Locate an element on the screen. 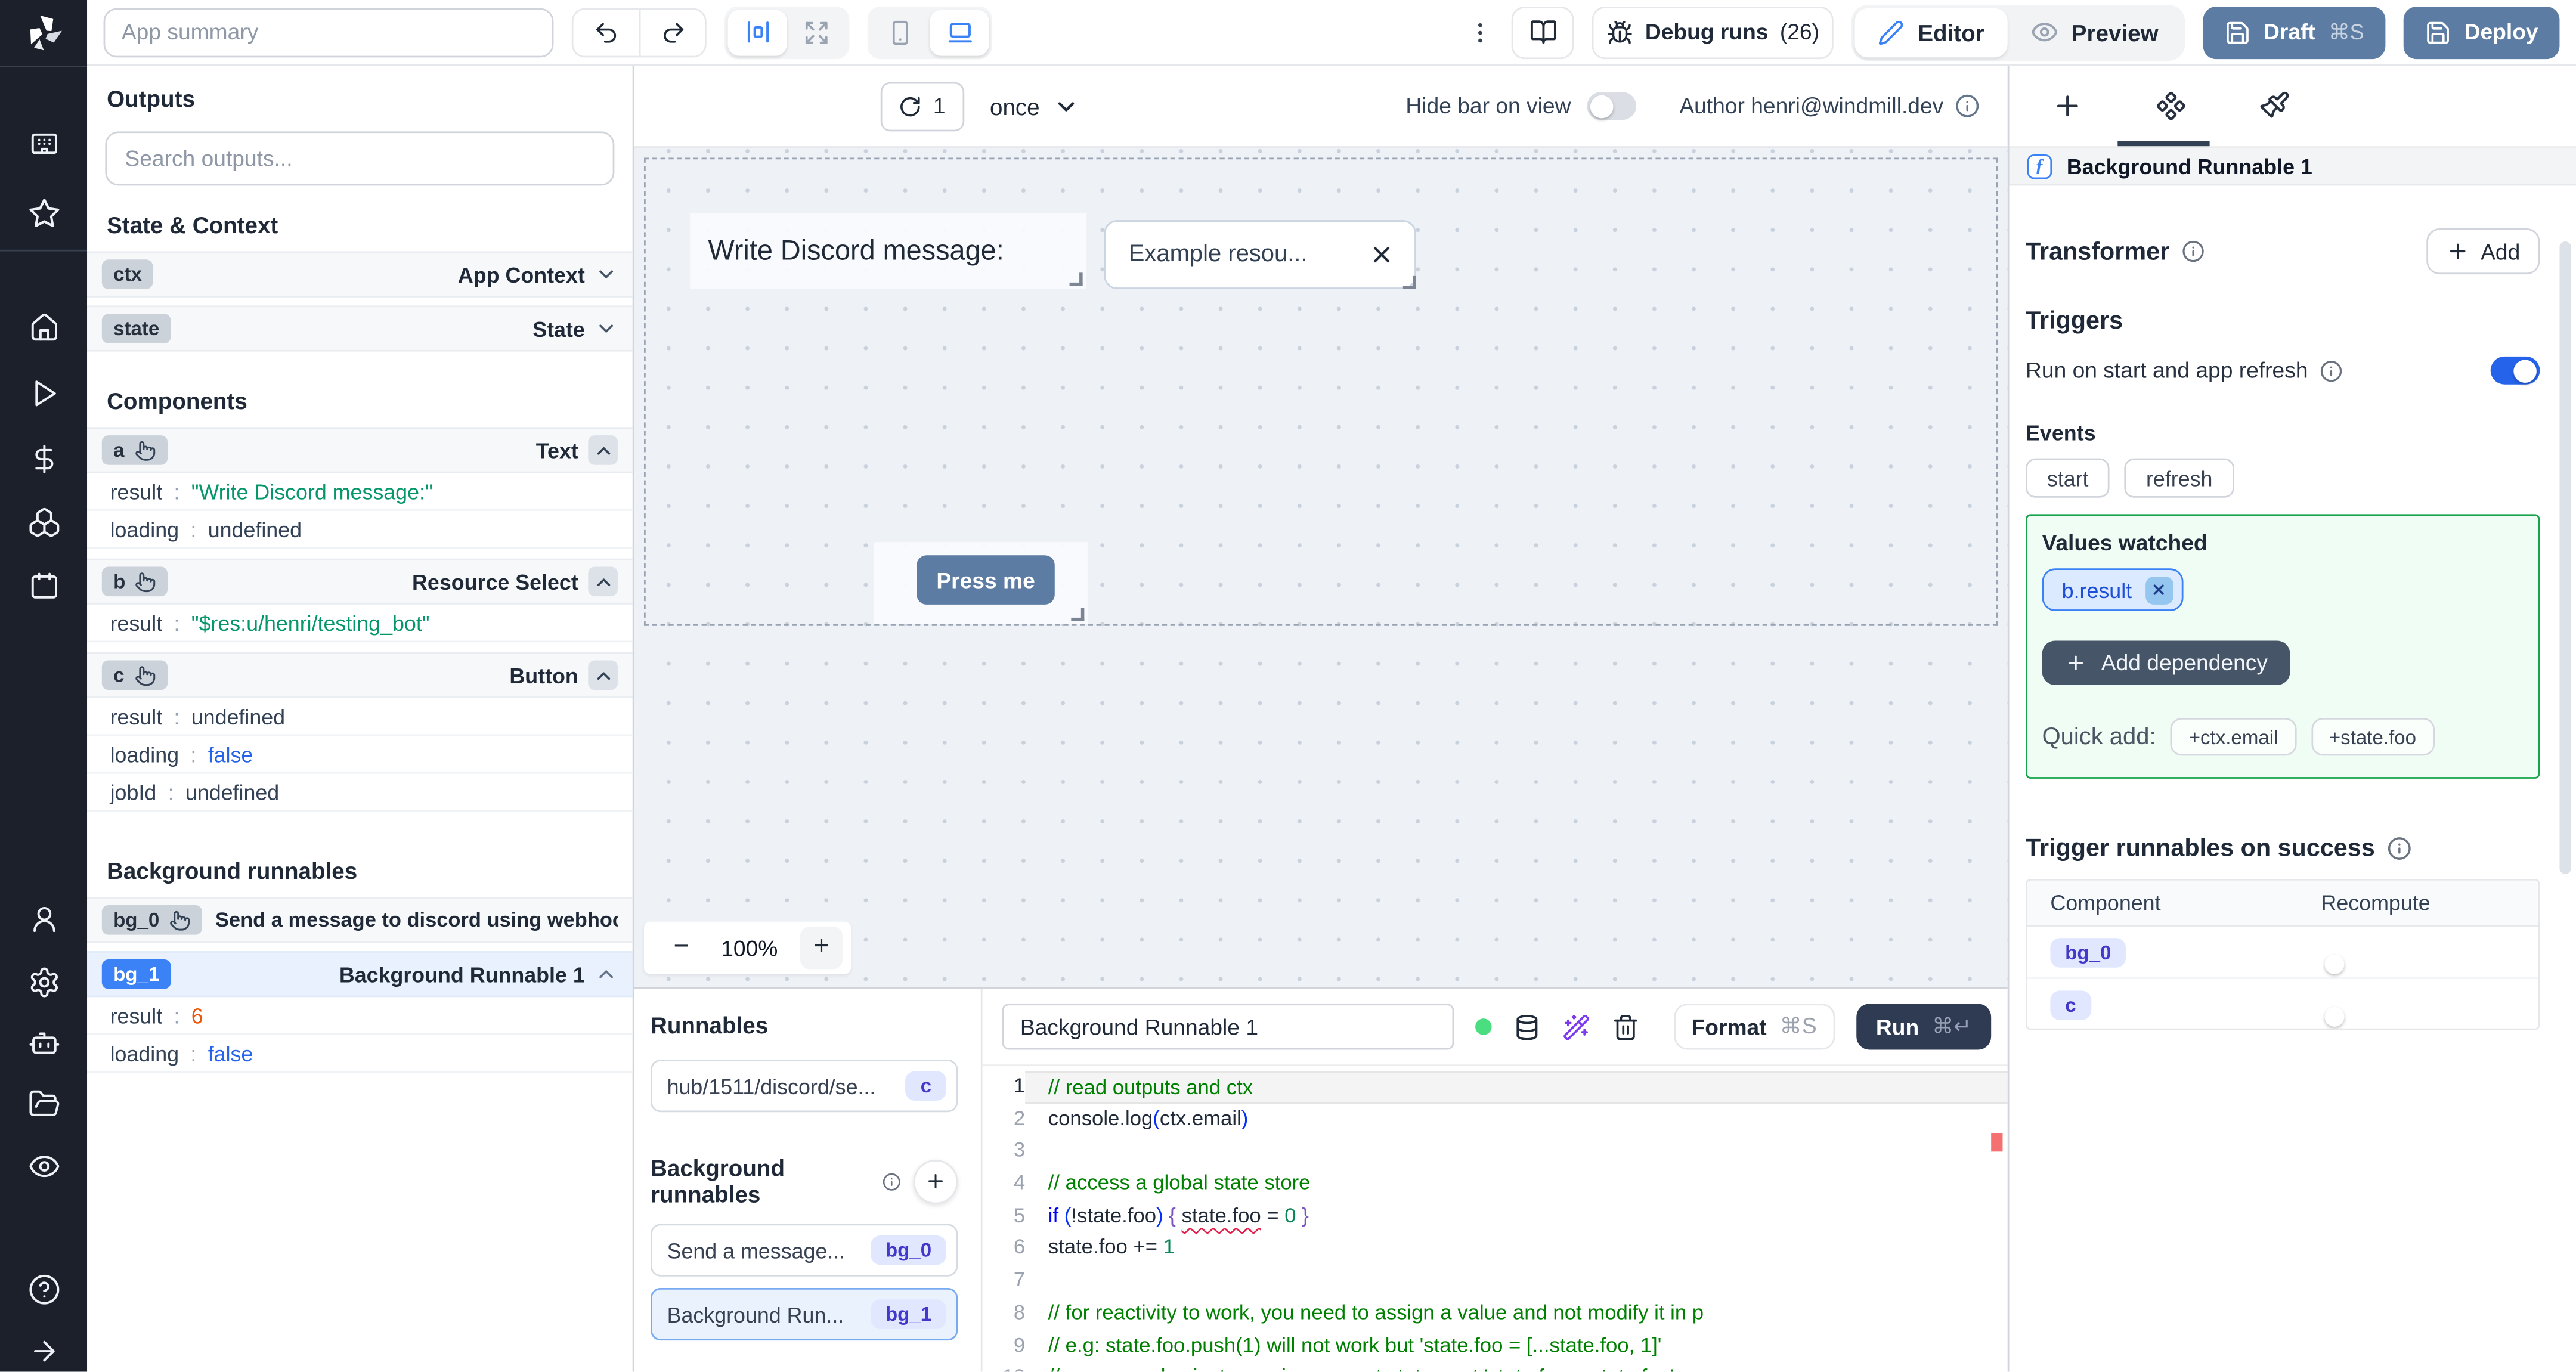 Image resolution: width=2576 pixels, height=1372 pixels. component-row-a: a Text is located at coordinates (360, 450).